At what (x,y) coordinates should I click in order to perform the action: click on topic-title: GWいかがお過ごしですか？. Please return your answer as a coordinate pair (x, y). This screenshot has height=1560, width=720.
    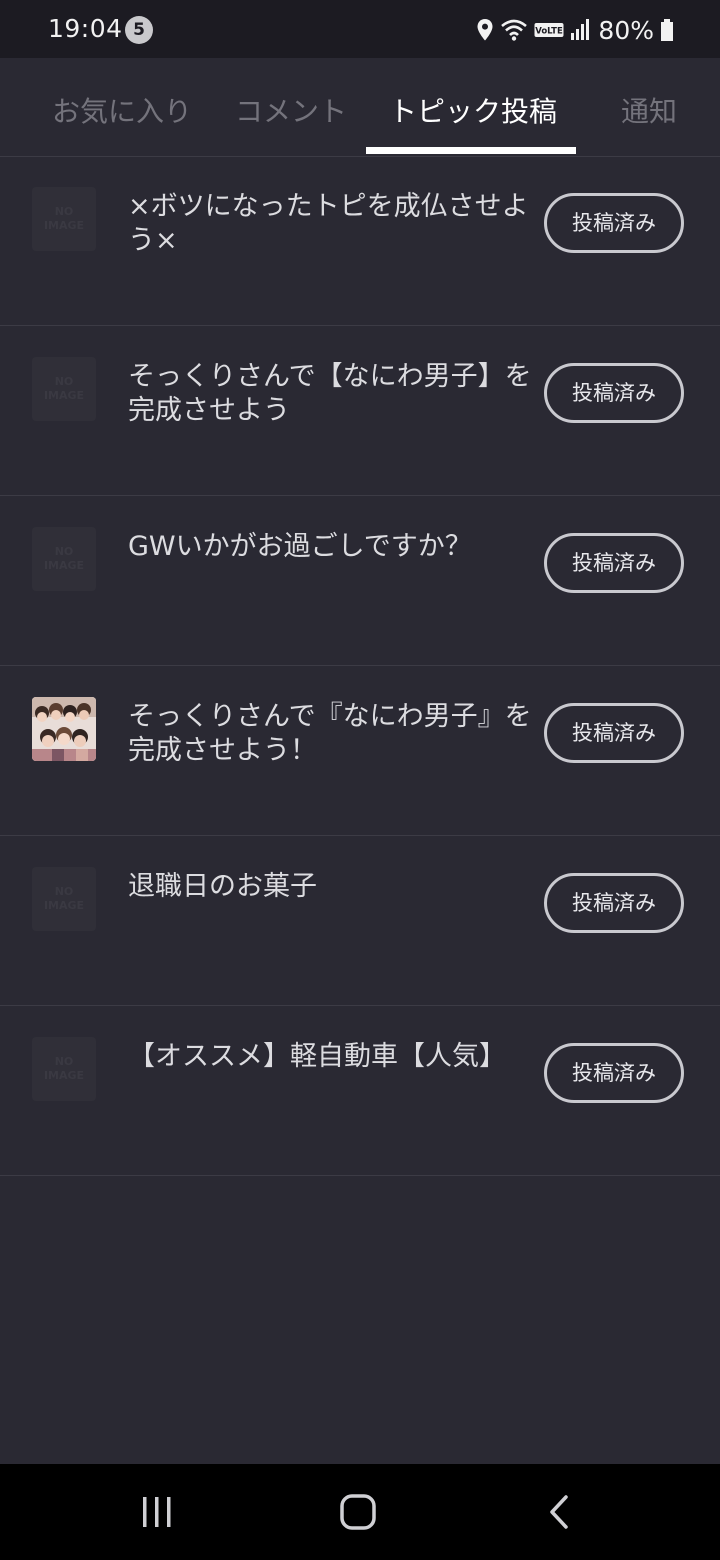
    Looking at the image, I should click on (330, 547).